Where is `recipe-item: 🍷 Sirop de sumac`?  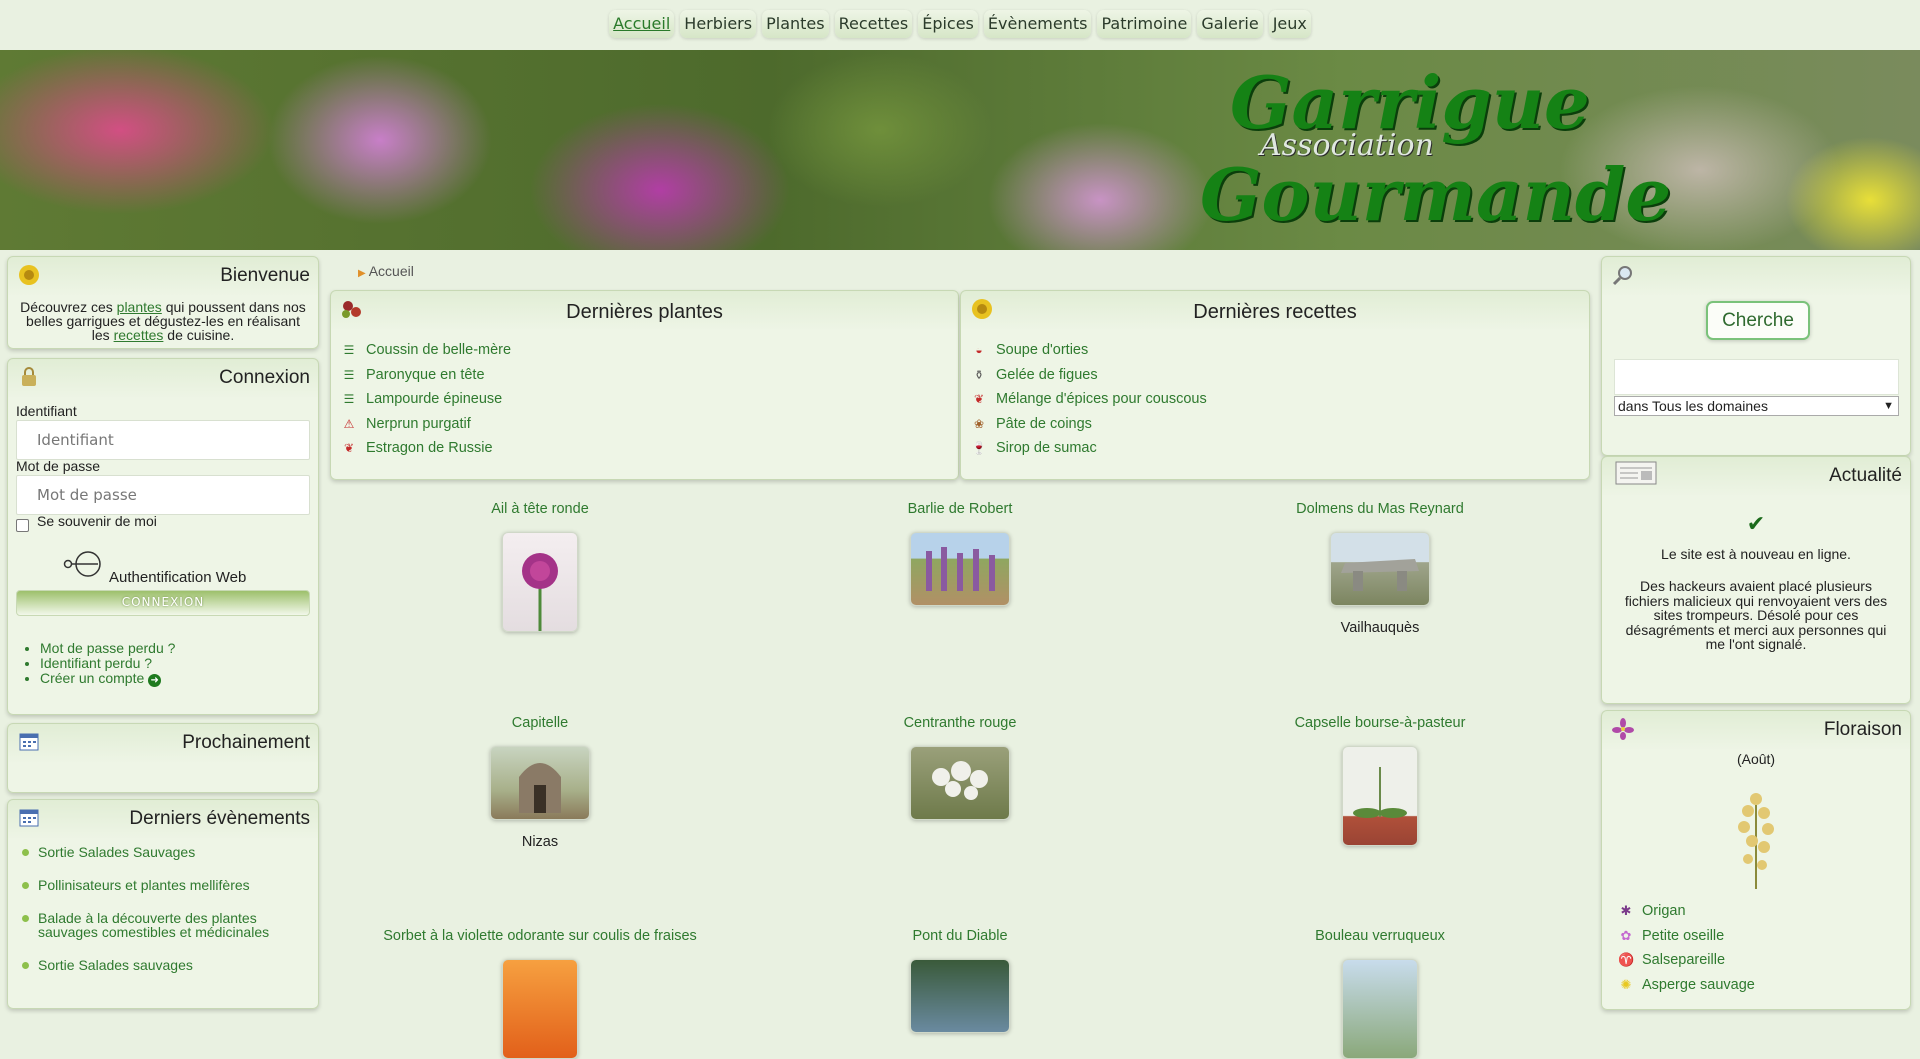 recipe-item: 🍷 Sirop de sumac is located at coordinates (1089, 448).